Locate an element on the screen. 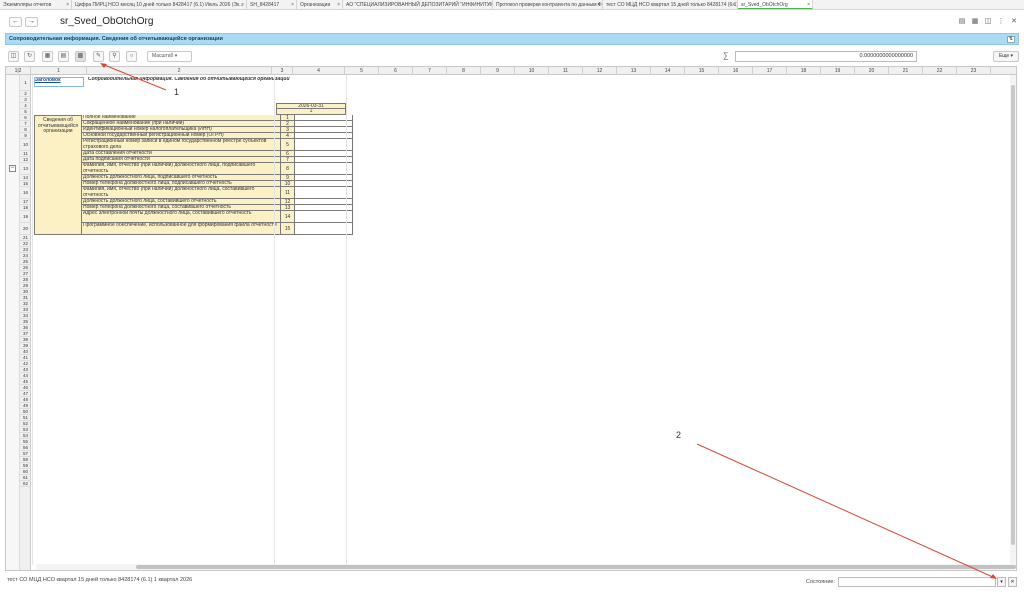 Image resolution: width=1024 pixels, height=592 pixels. annotation-label-1: 1 is located at coordinates (177, 92).